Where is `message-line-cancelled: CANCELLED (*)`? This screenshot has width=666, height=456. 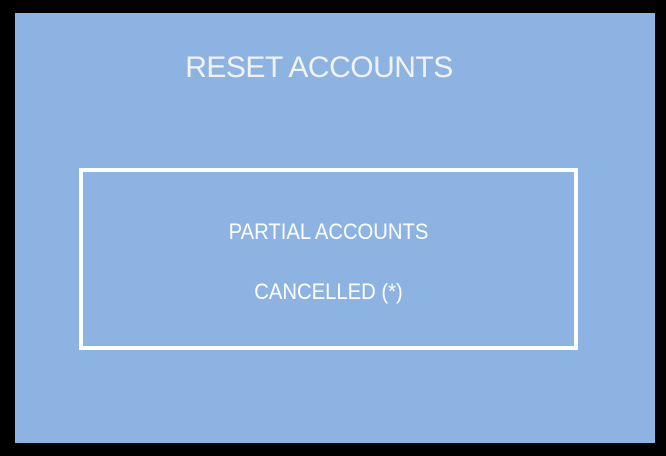 message-line-cancelled: CANCELLED (*) is located at coordinates (328, 291).